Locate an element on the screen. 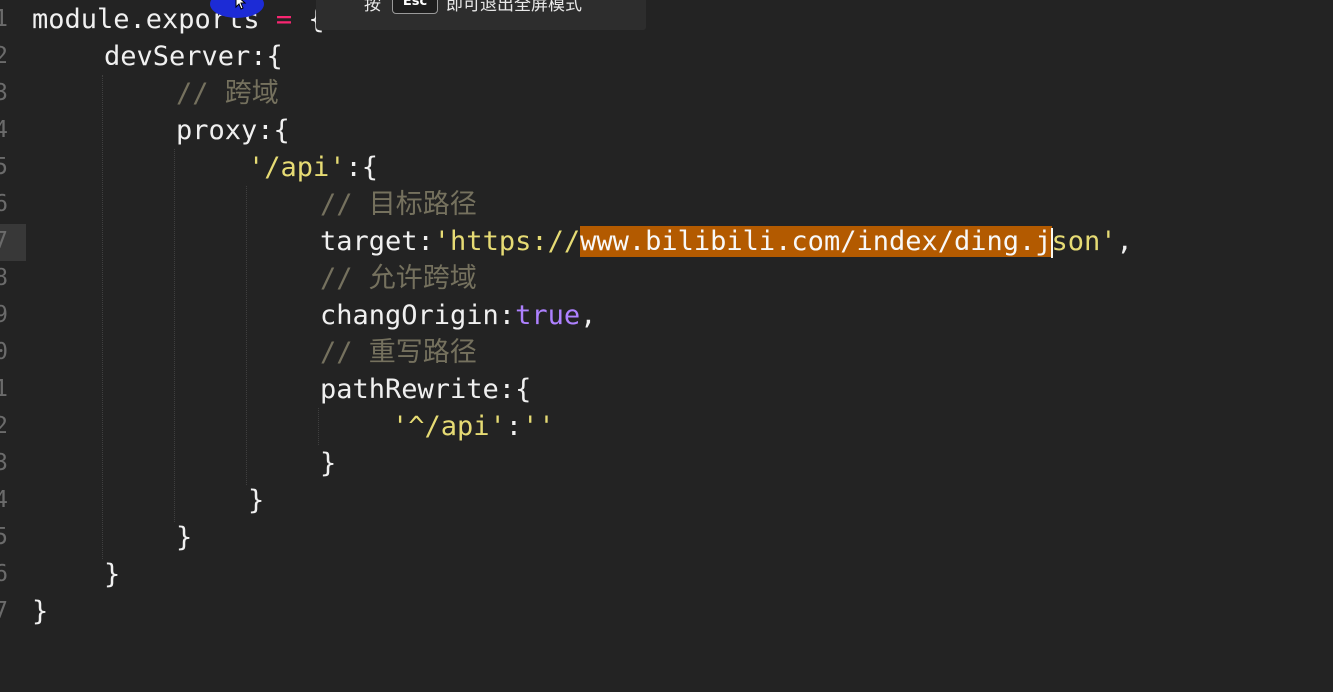 The width and height of the screenshot is (1333, 692). code-token: target: is located at coordinates (377, 241).